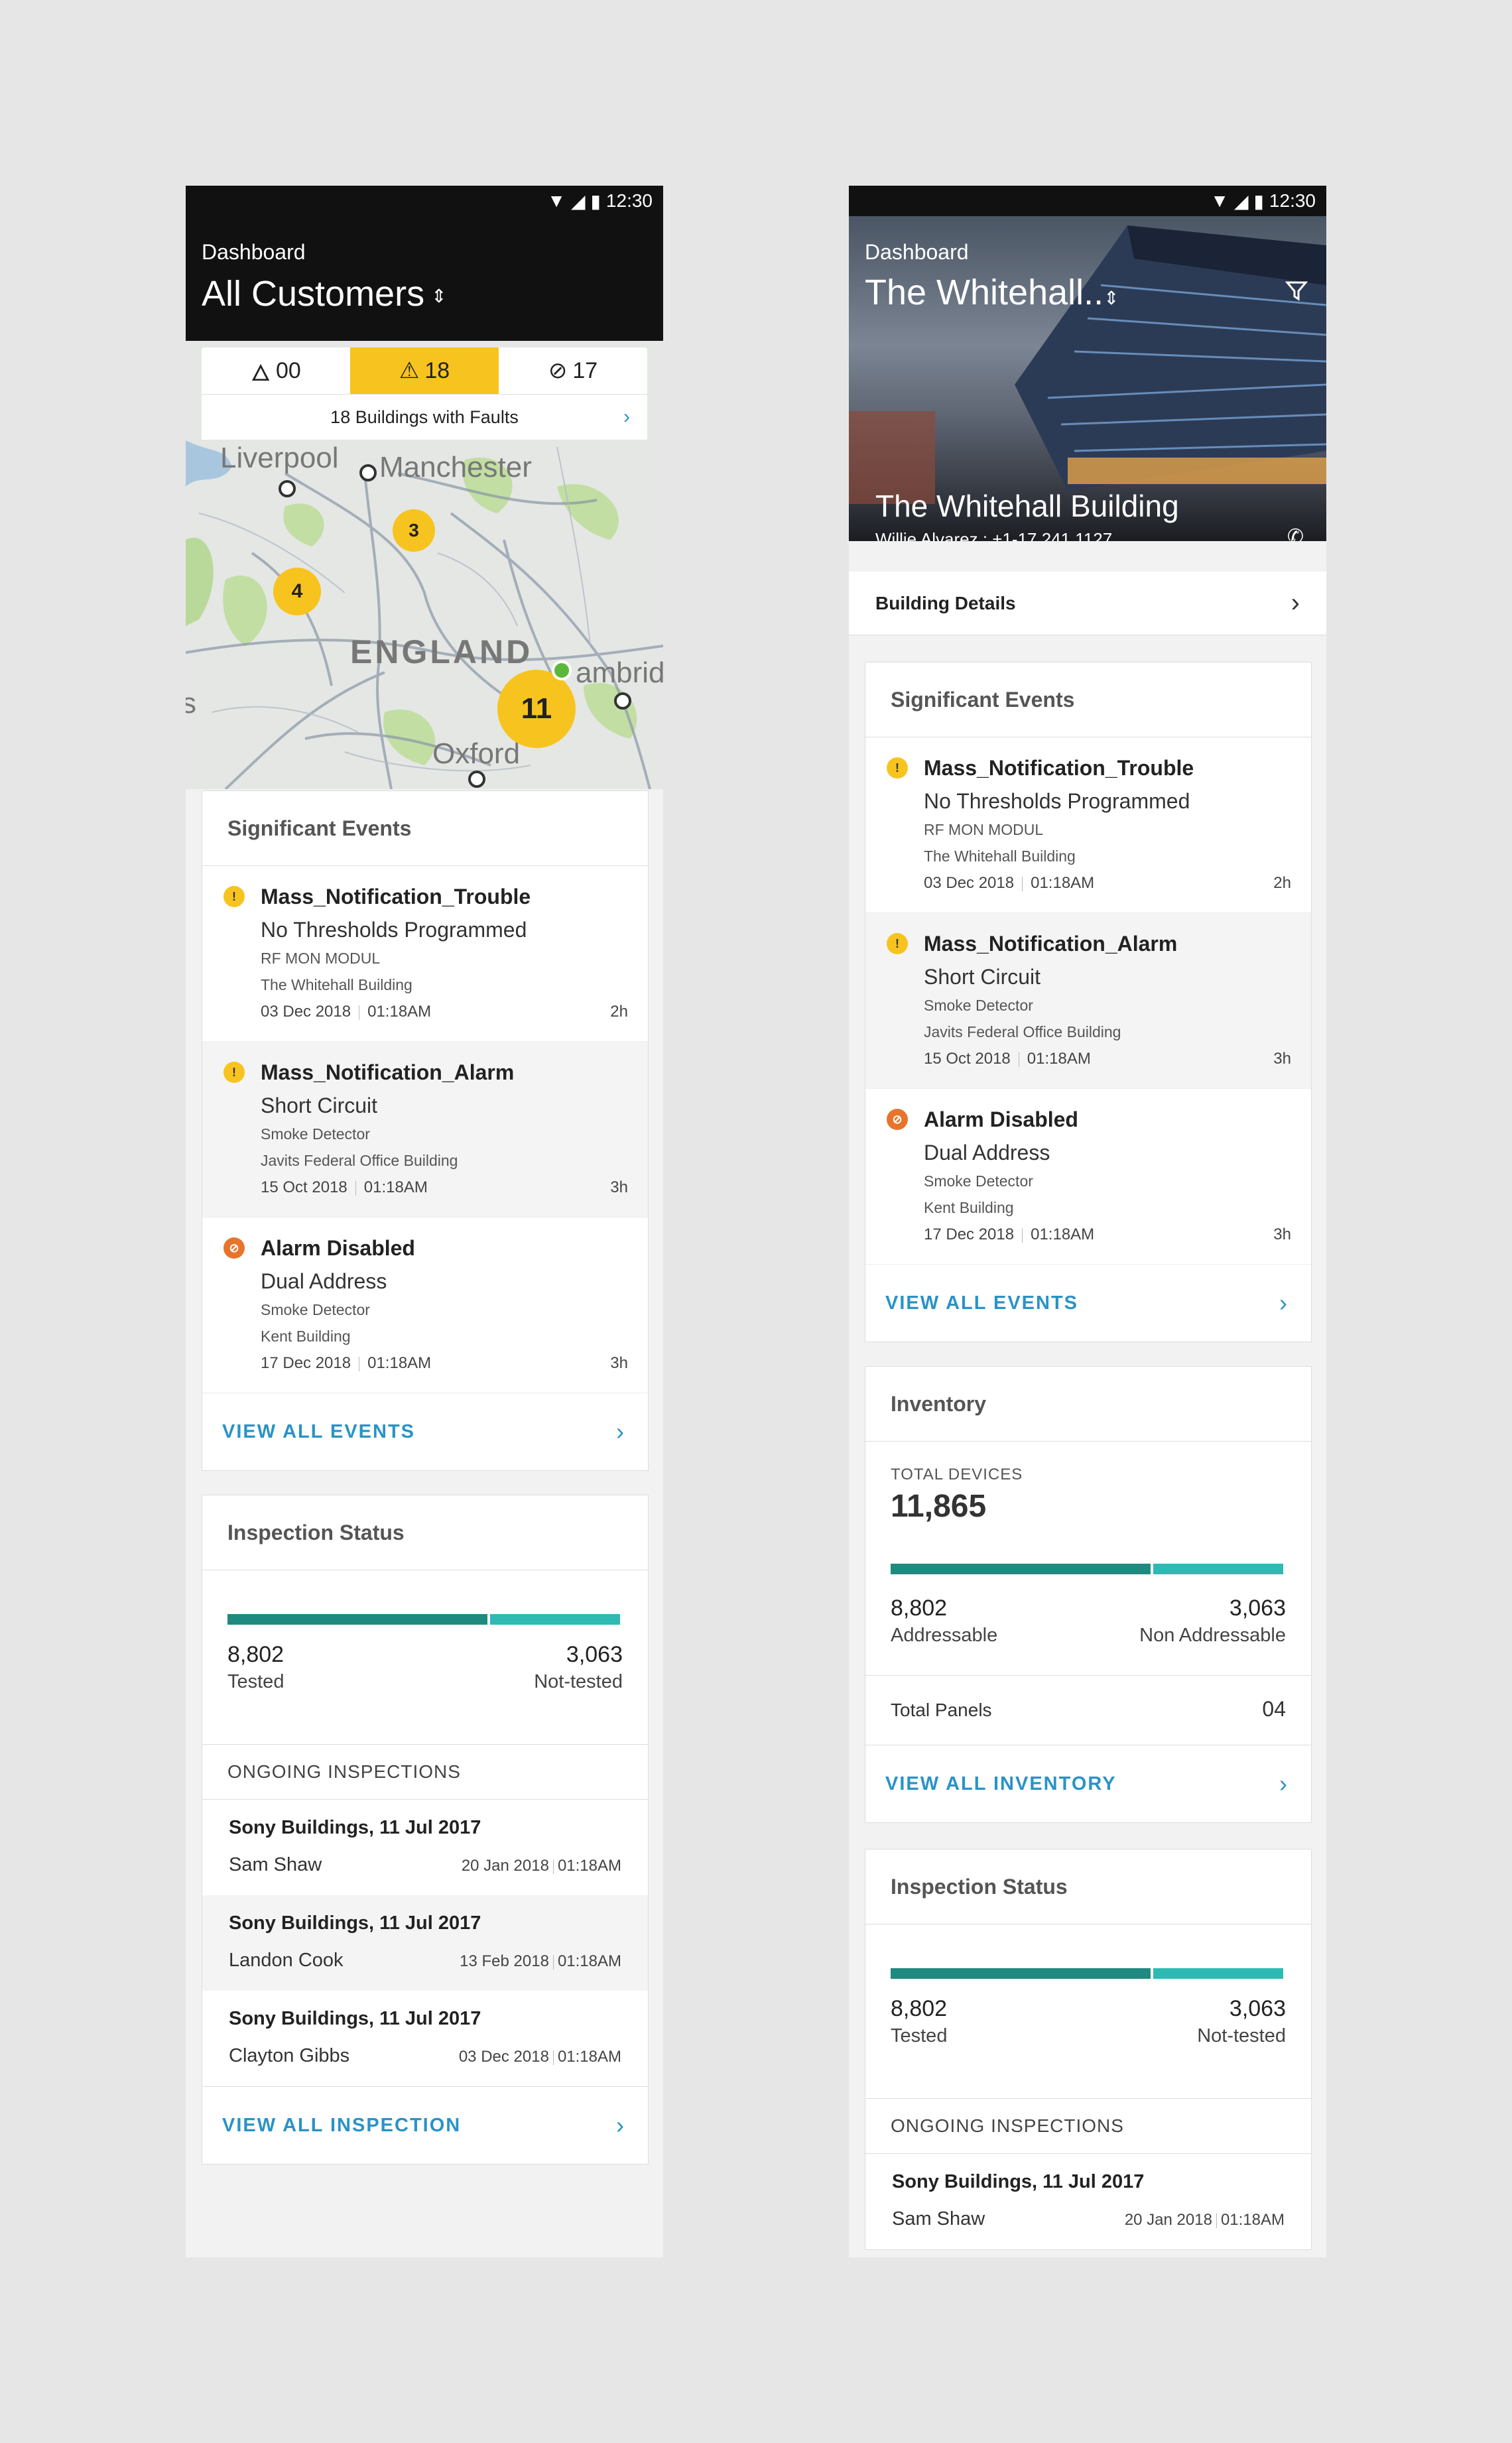 This screenshot has width=1512, height=2443. Describe the element at coordinates (1027, 506) in the screenshot. I see `building-name: The Whitehall Building` at that location.